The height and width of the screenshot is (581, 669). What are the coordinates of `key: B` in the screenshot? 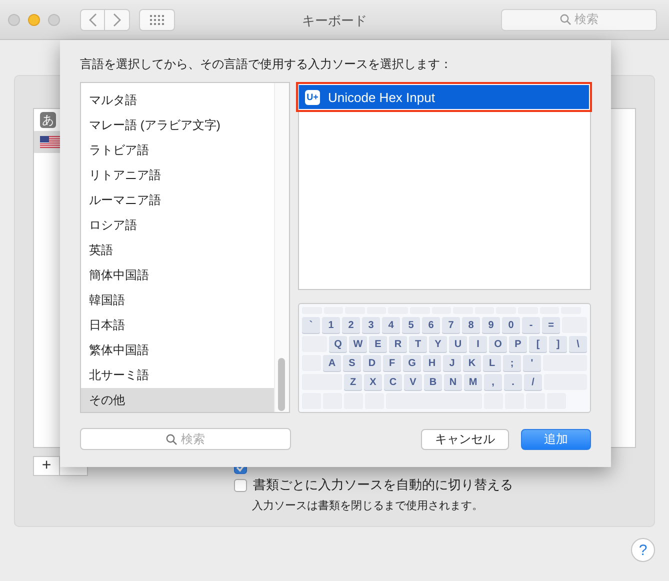 It's located at (433, 382).